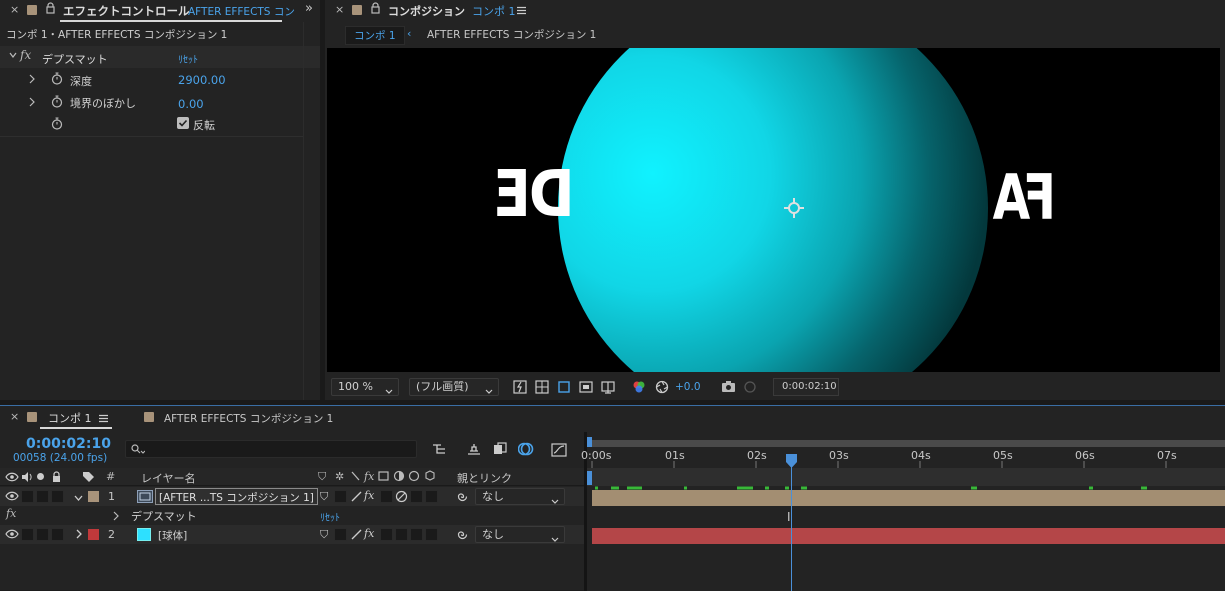  What do you see at coordinates (293, 534) in the screenshot?
I see `layer-row: 2 [球体] ⛉ fx なし` at bounding box center [293, 534].